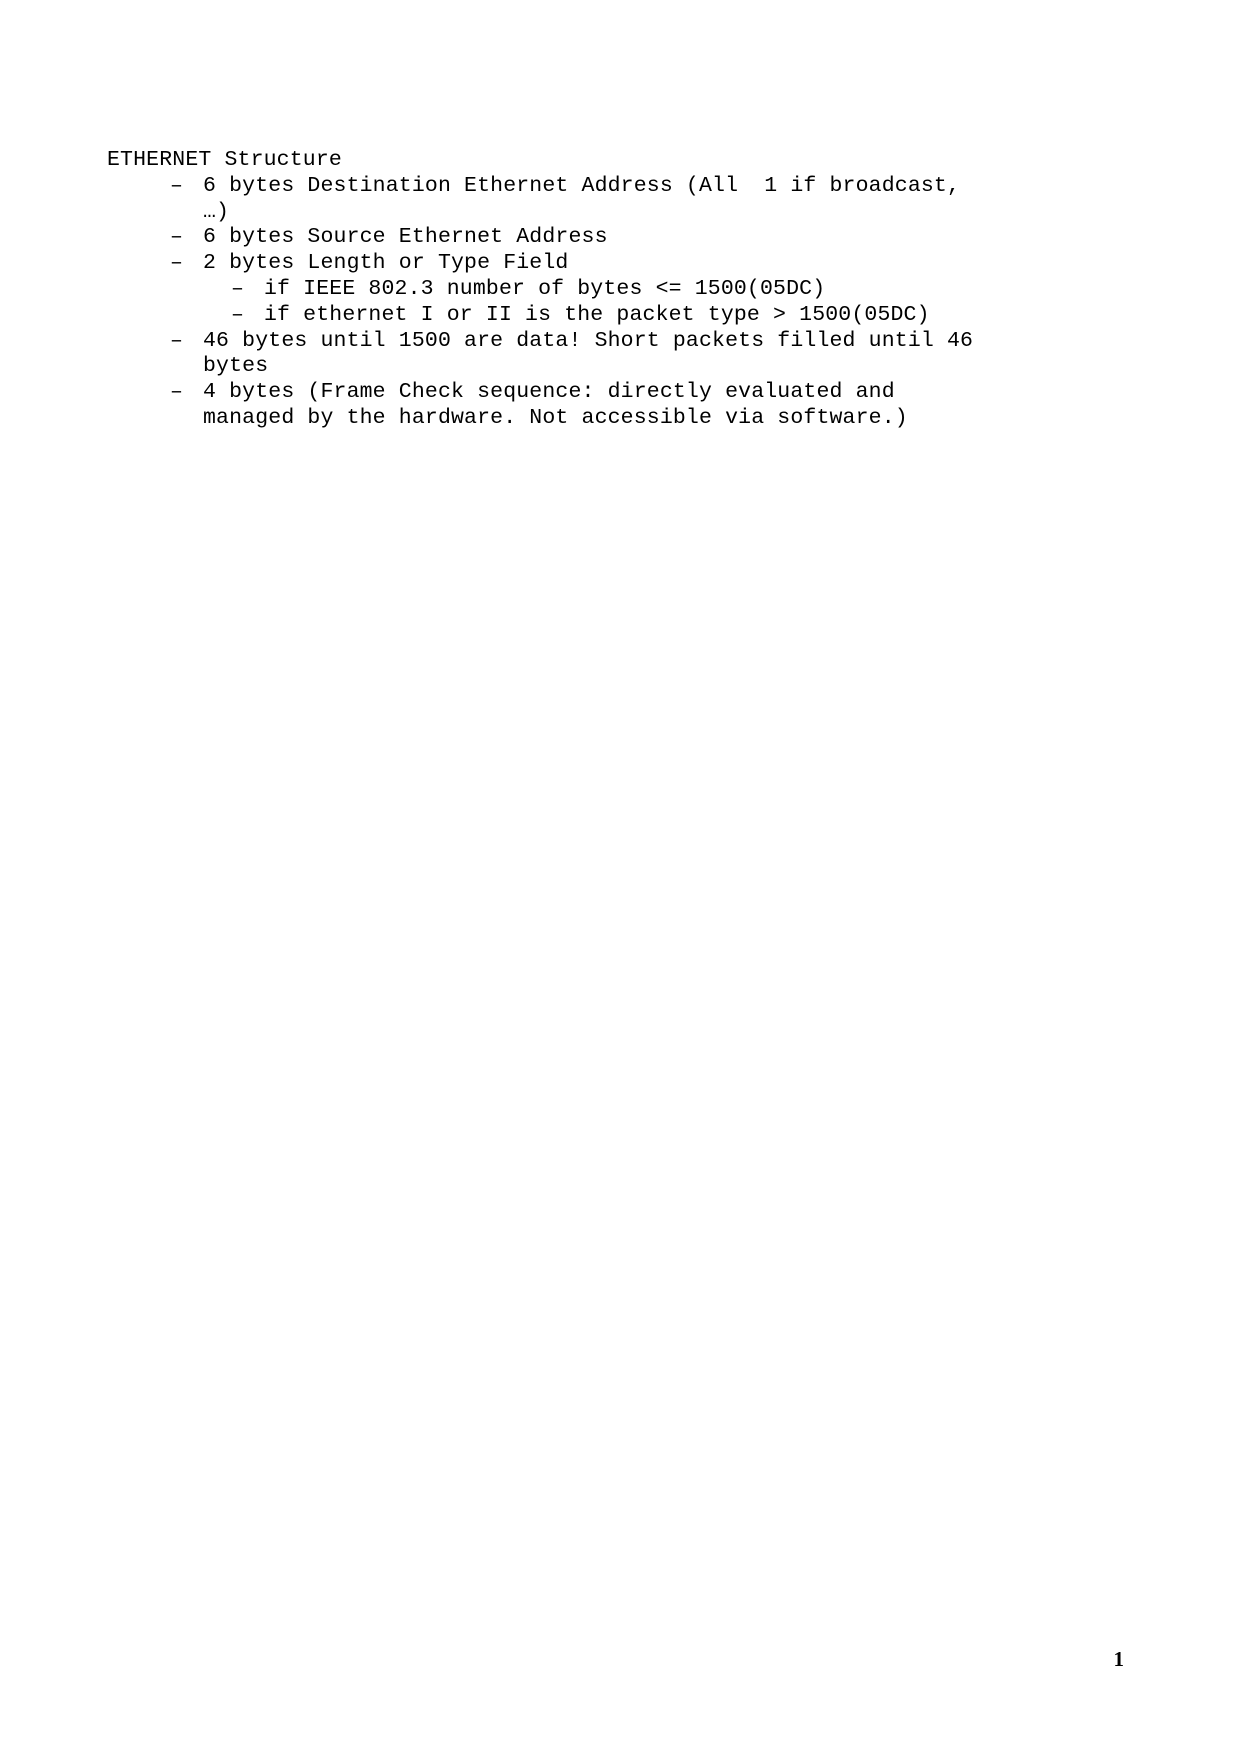 The height and width of the screenshot is (1754, 1240). Describe the element at coordinates (1119, 1659) in the screenshot. I see `page-number: 1` at that location.